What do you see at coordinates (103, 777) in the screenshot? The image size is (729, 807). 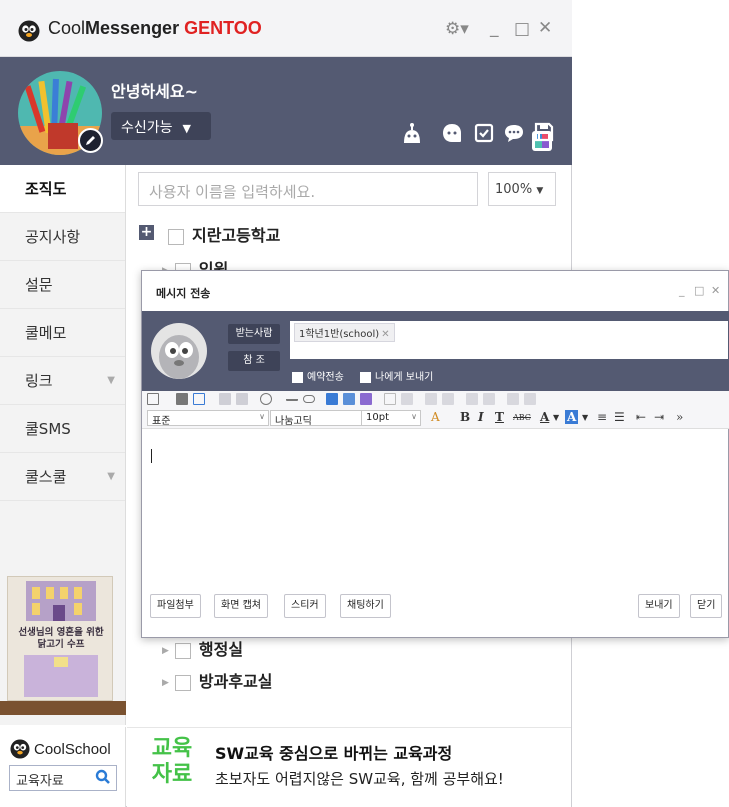 I see `search-icon` at bounding box center [103, 777].